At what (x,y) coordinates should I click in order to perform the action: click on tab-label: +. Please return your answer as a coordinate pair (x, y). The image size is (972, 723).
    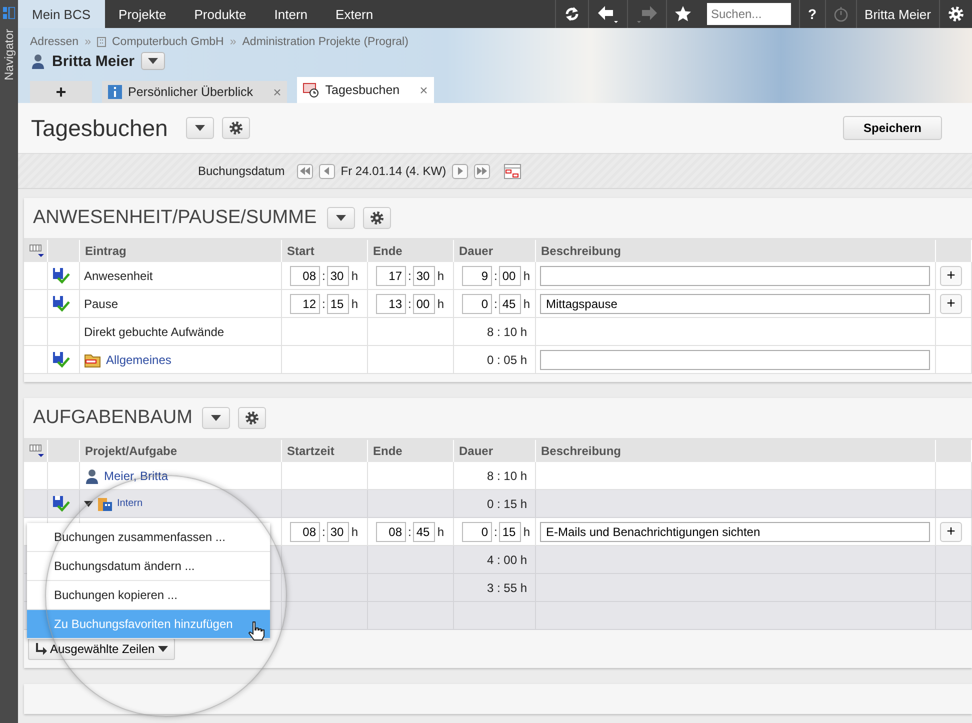
    Looking at the image, I should click on (61, 92).